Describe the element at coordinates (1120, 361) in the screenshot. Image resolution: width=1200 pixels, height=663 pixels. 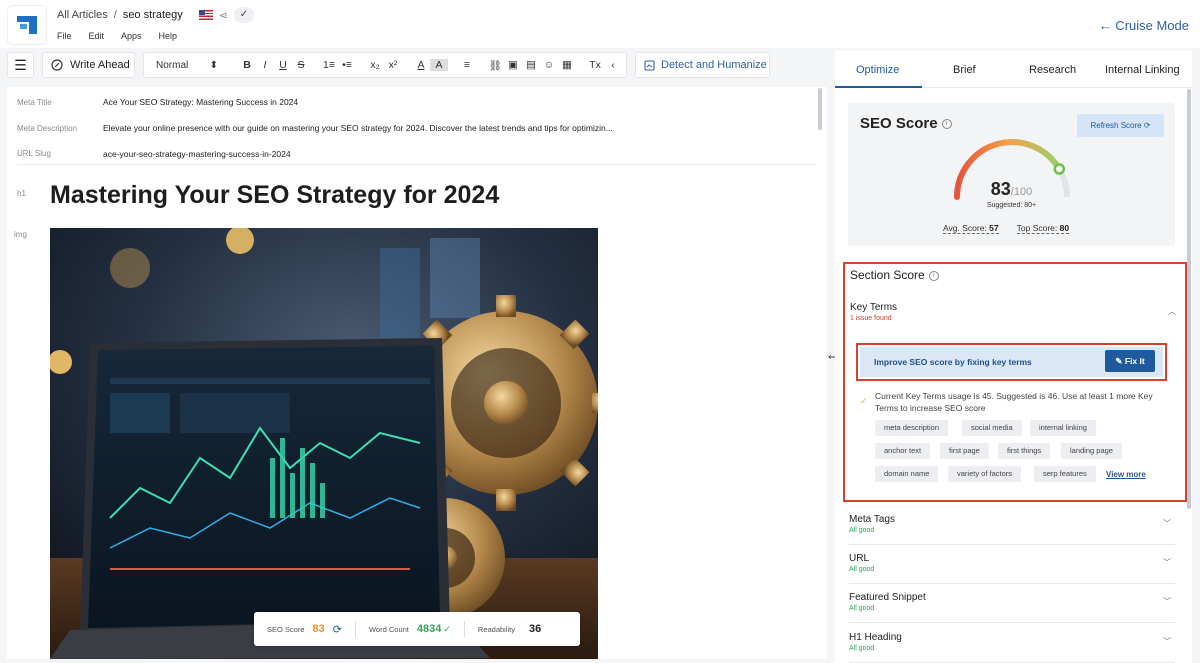
I see `magic-wand-icon: ✎` at that location.